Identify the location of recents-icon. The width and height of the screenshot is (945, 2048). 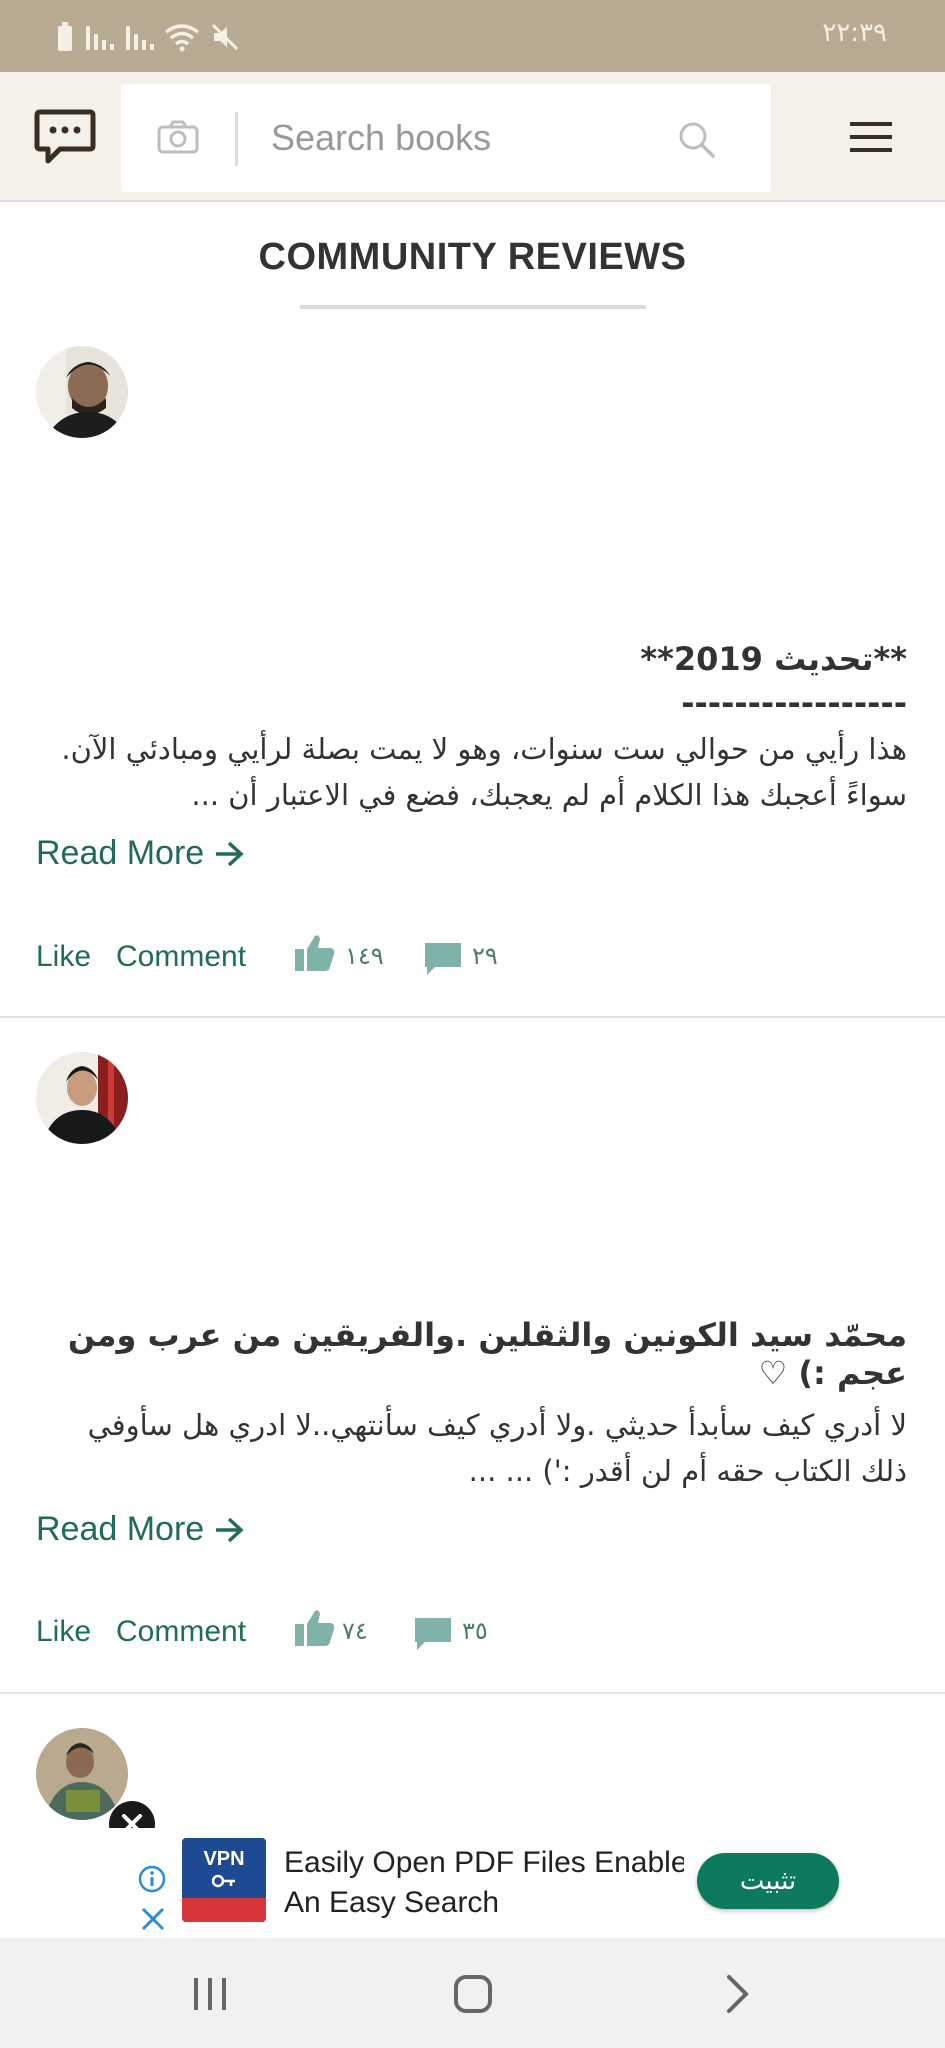
(210, 1994).